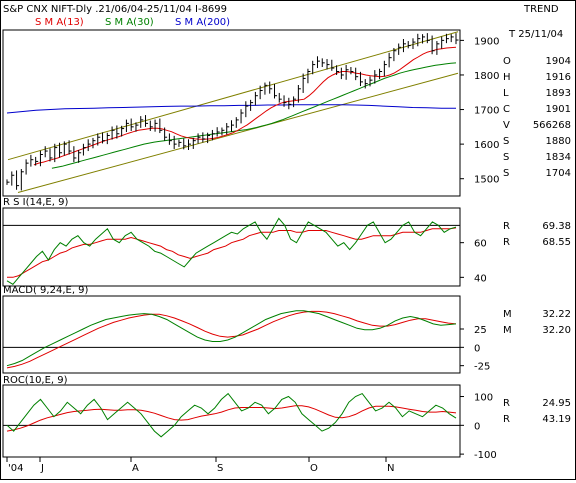 The width and height of the screenshot is (576, 483). I want to click on macd-readout-key-1: M, so click(507, 330).